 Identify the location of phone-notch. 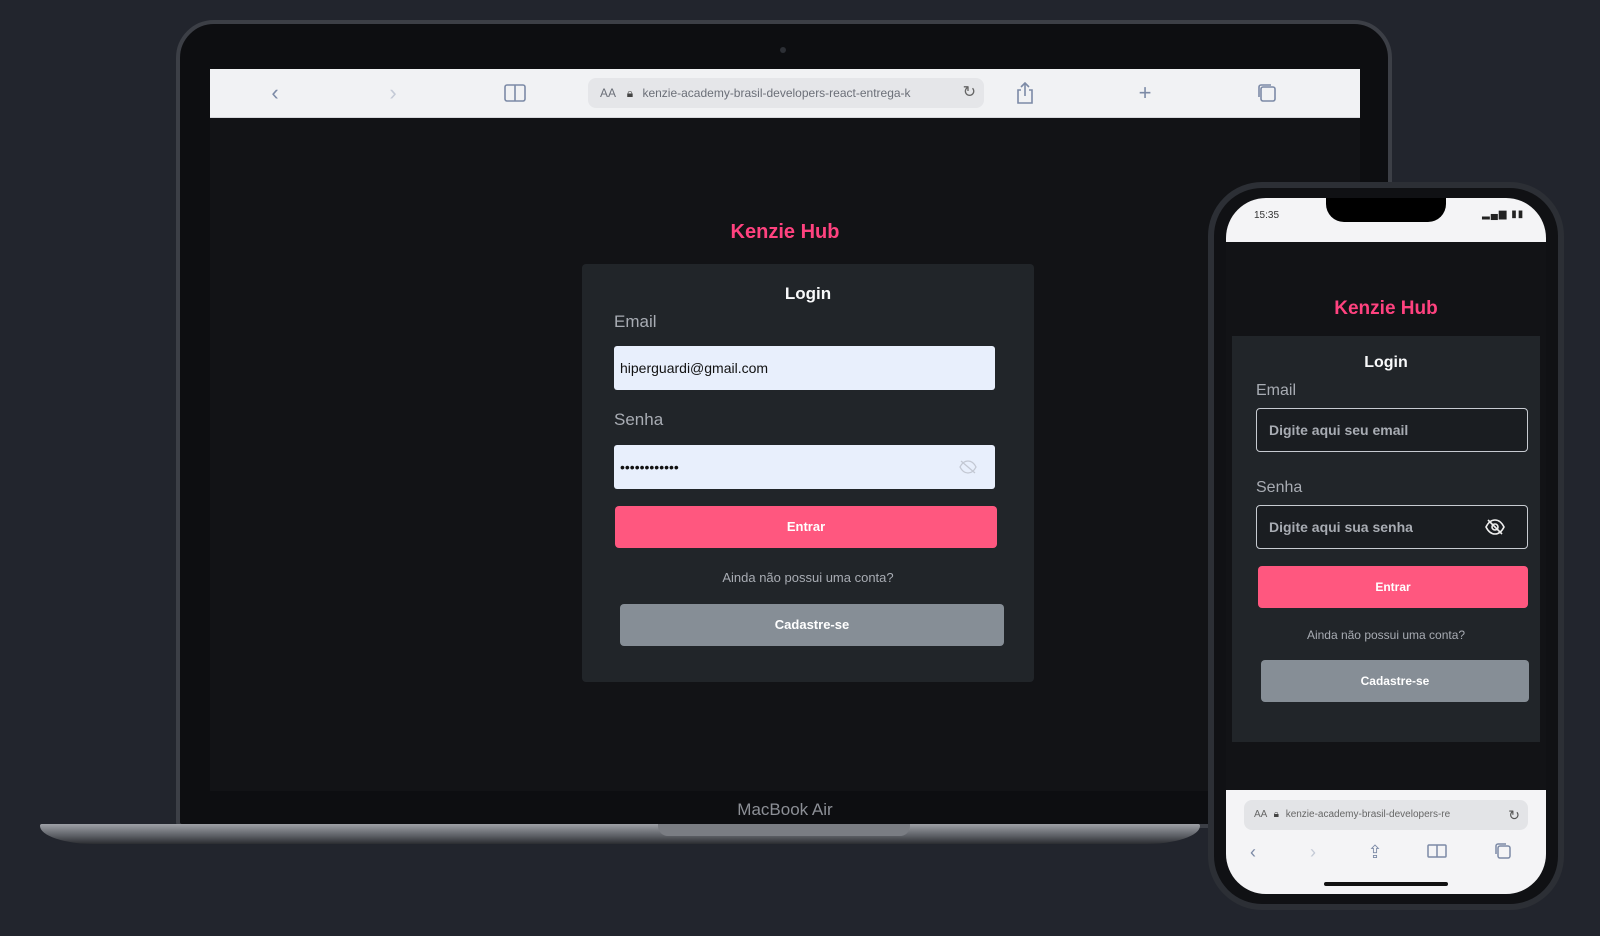
(1386, 210).